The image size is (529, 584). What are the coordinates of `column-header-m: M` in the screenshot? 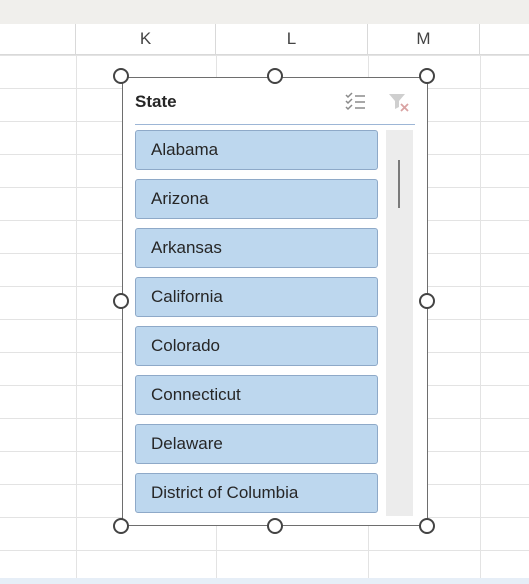 It's located at (424, 39).